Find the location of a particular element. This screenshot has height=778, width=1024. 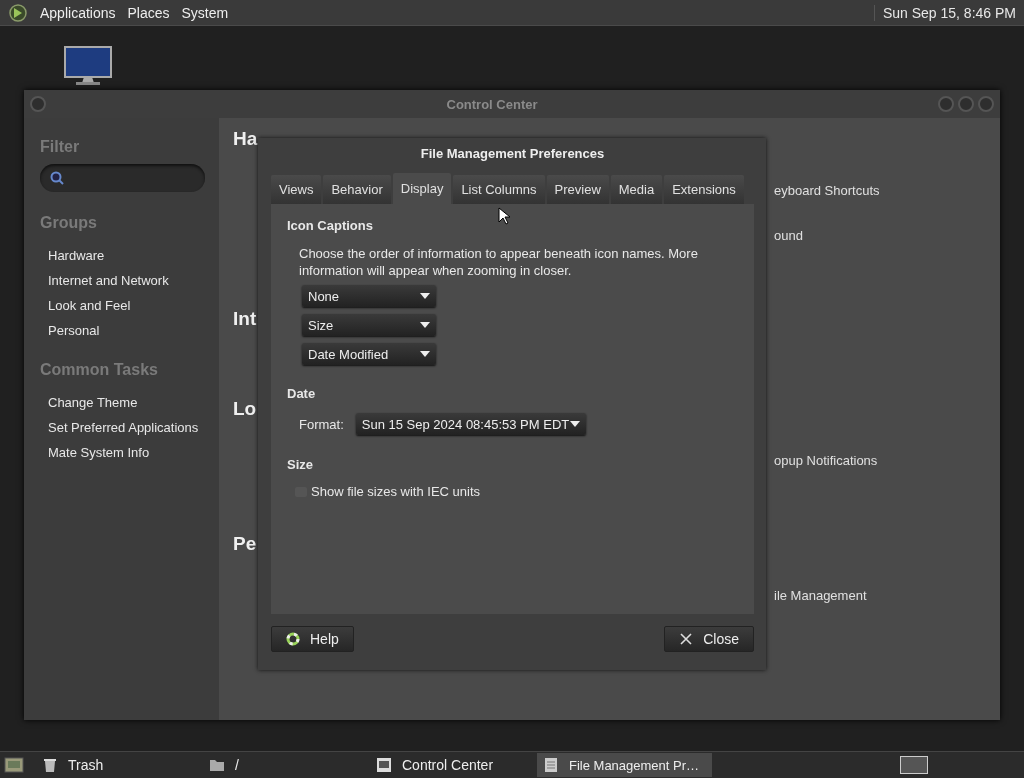

tab: Preview is located at coordinates (577, 189).